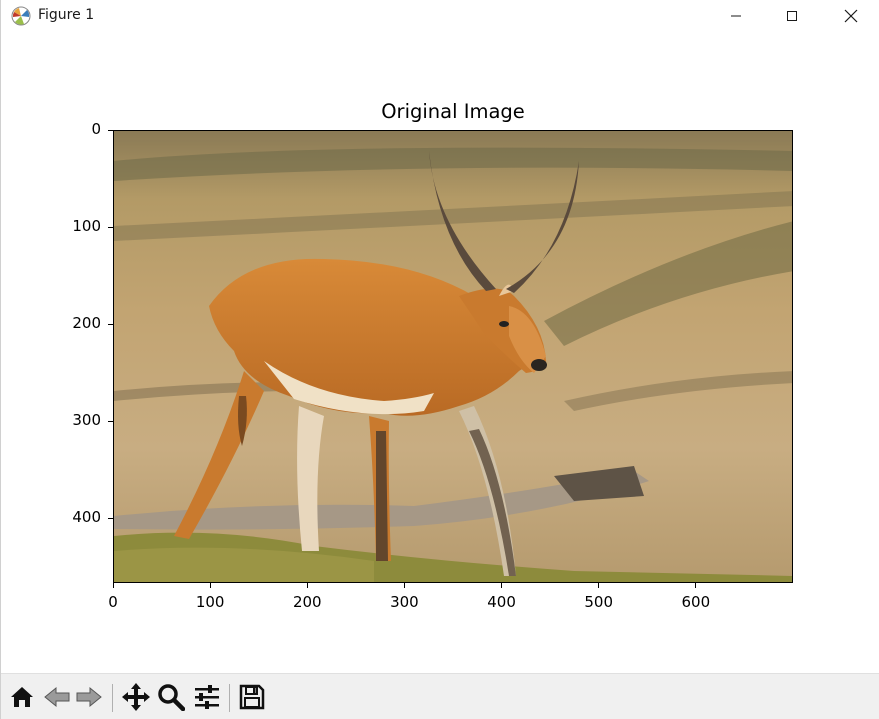 The height and width of the screenshot is (719, 879). I want to click on sliders-icon, so click(207, 697).